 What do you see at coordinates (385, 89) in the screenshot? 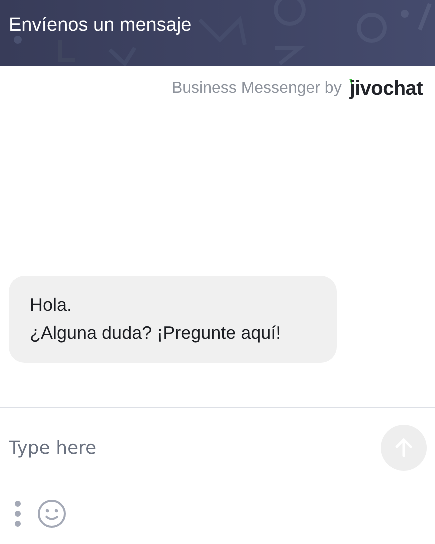
I see `jivochat-logo: jivochat` at bounding box center [385, 89].